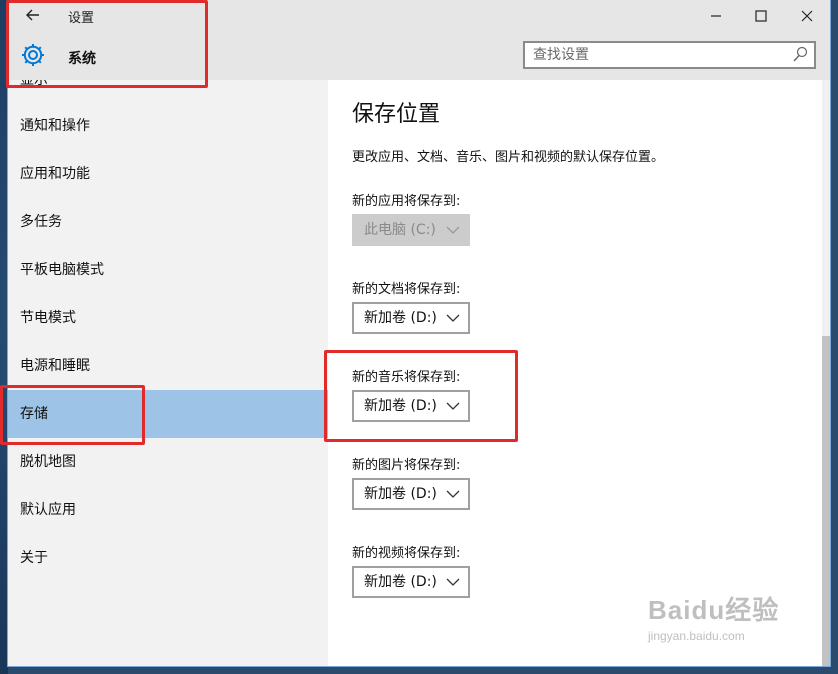 Image resolution: width=838 pixels, height=674 pixels. I want to click on sidebar-item-default-apps: 默认应用, so click(168, 510).